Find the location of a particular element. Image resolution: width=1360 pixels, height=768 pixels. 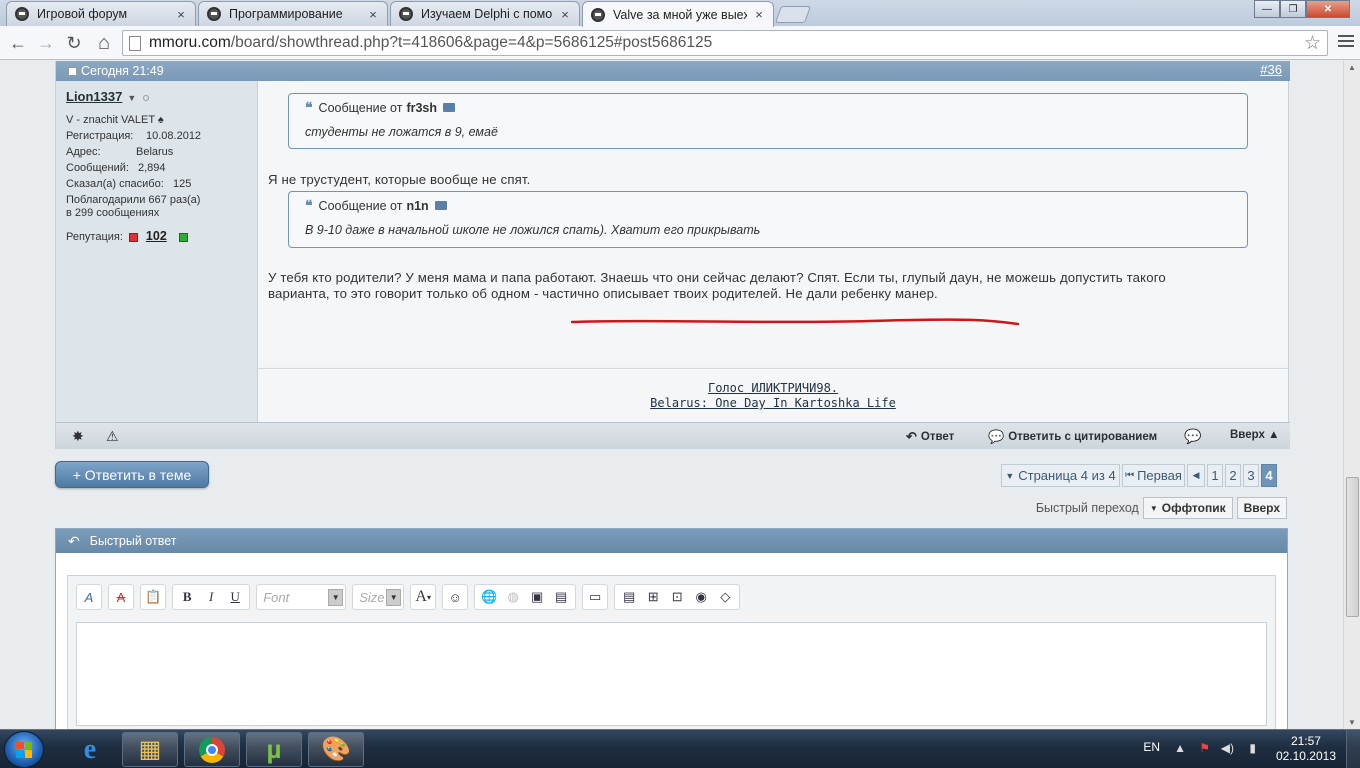

quote-author: n1n is located at coordinates (417, 205).